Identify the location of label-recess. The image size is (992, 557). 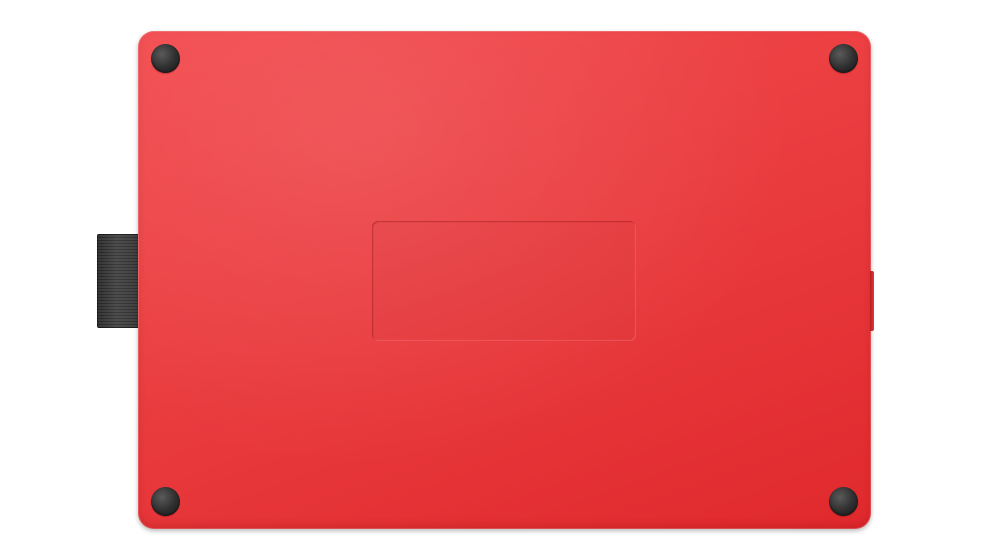
(504, 281).